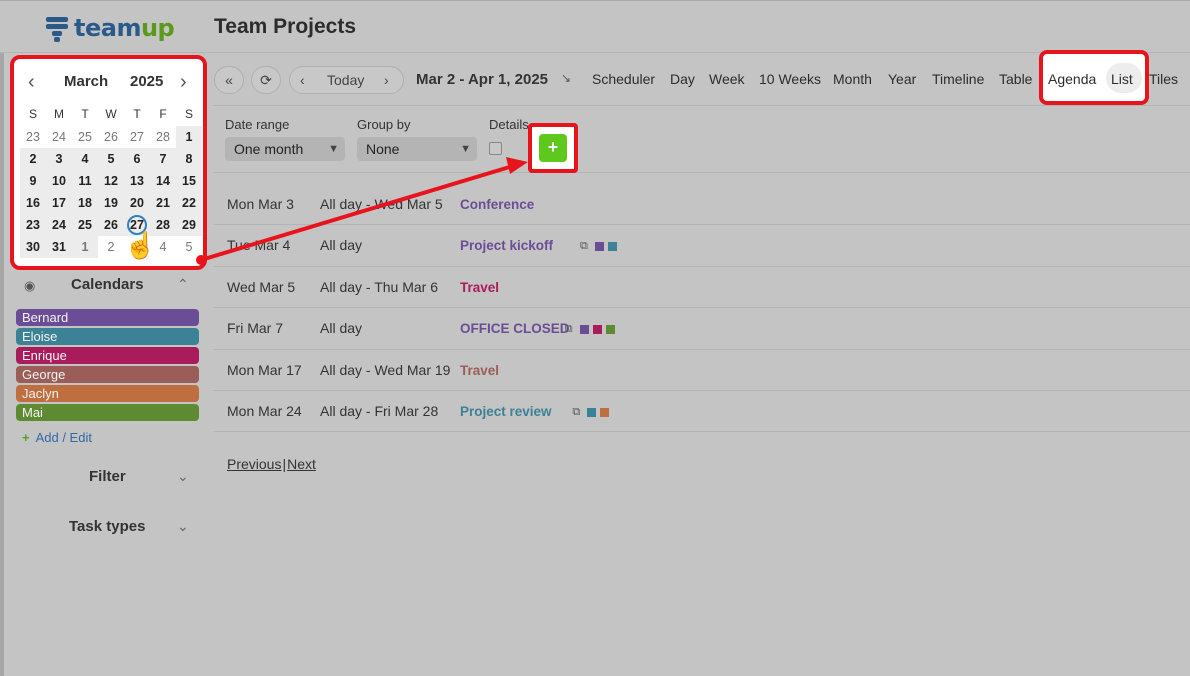 Image resolution: width=1190 pixels, height=676 pixels. I want to click on mini-calendar-day: 10, so click(59, 181).